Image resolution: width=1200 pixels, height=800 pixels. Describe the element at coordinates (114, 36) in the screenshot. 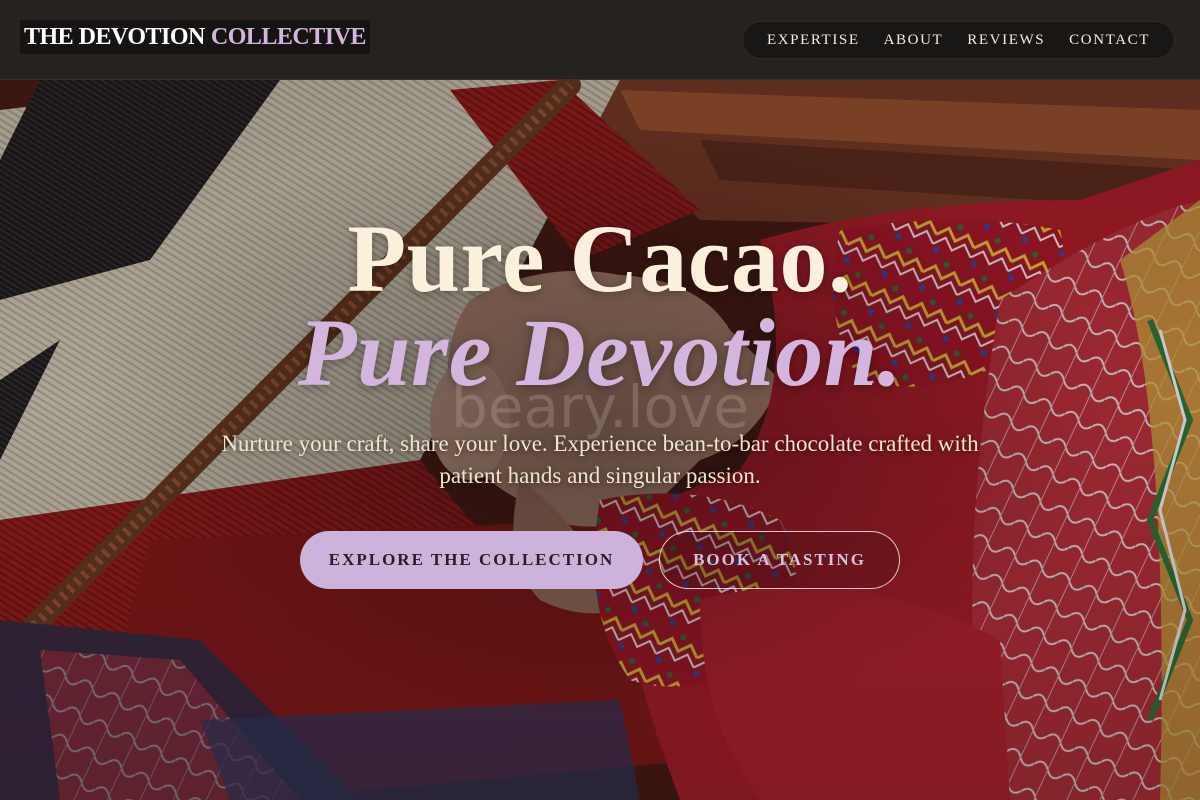

I see `brand-name: THE DEVOTION` at that location.